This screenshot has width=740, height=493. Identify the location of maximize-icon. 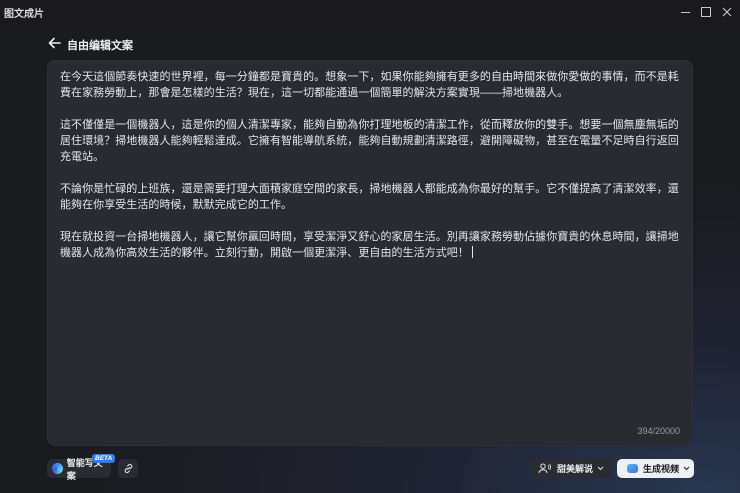
(706, 12).